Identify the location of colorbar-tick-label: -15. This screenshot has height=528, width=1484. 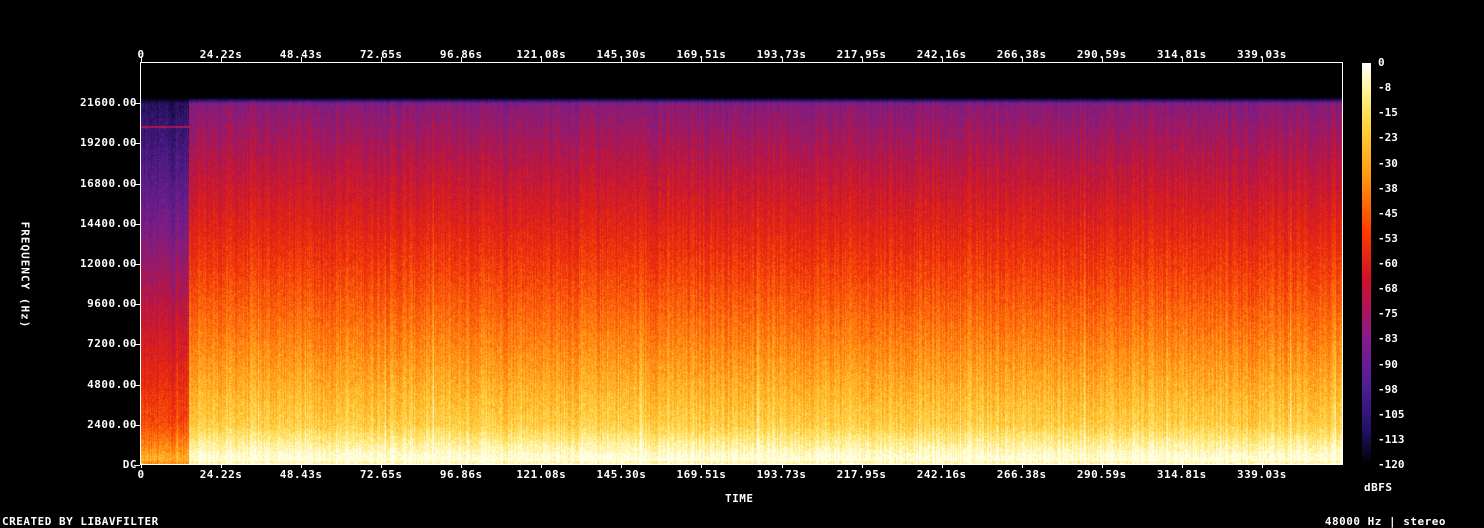
(1388, 113).